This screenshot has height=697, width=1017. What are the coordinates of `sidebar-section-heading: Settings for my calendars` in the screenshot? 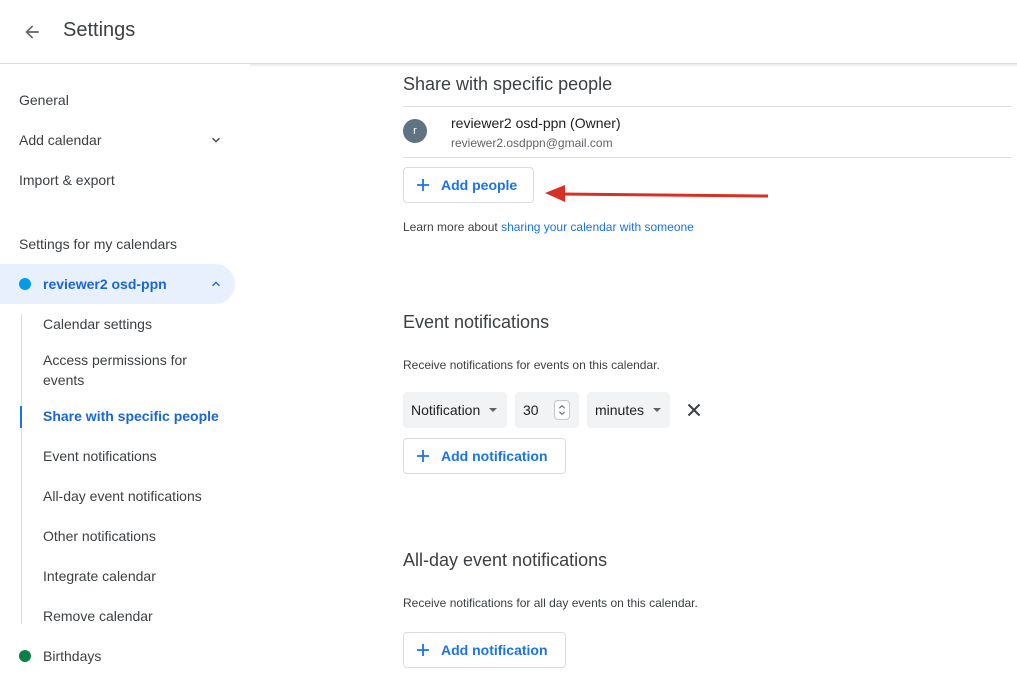 It's located at (98, 244).